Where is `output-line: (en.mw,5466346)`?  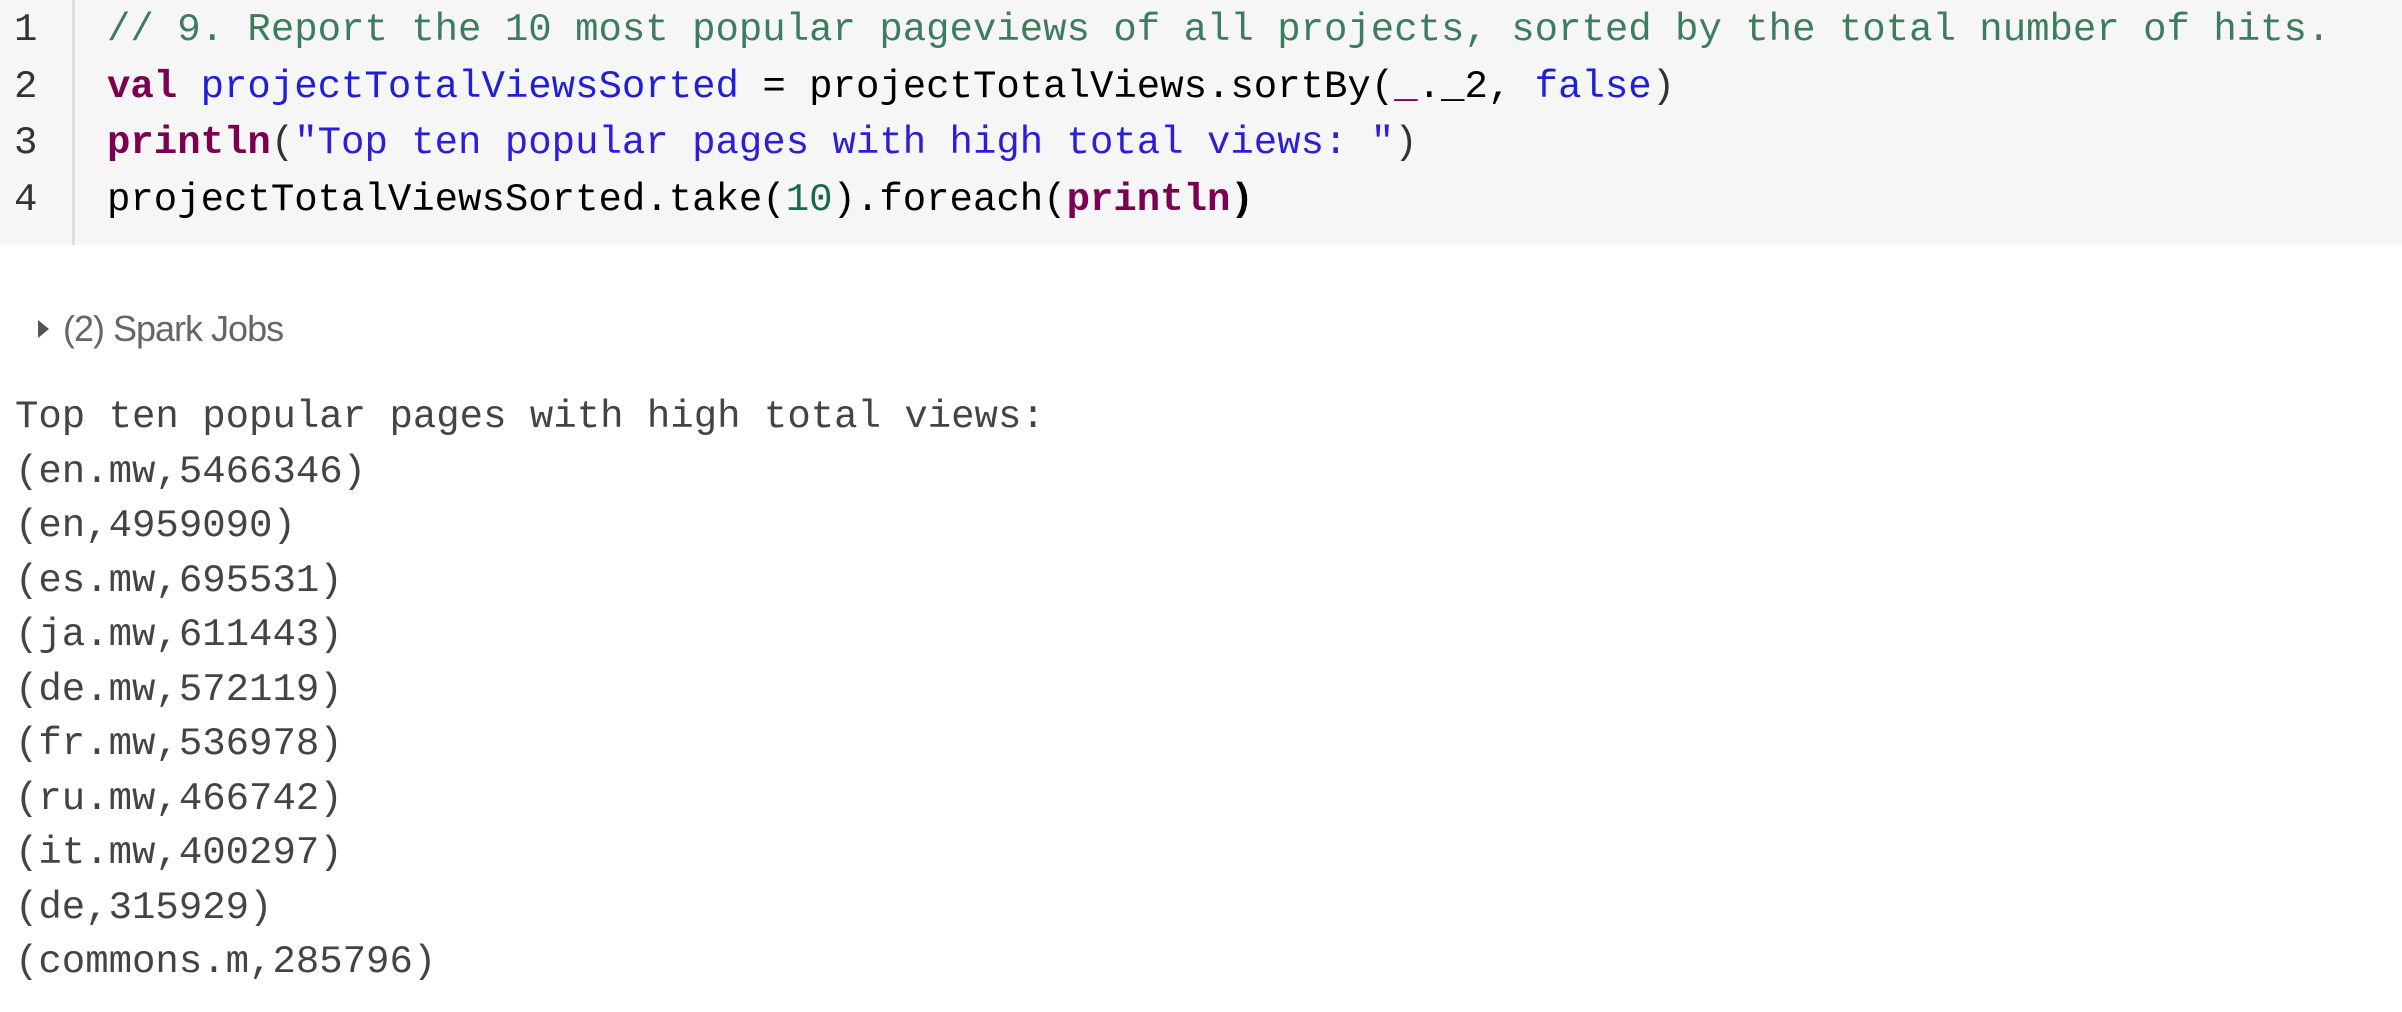 output-line: (en.mw,5466346) is located at coordinates (191, 471).